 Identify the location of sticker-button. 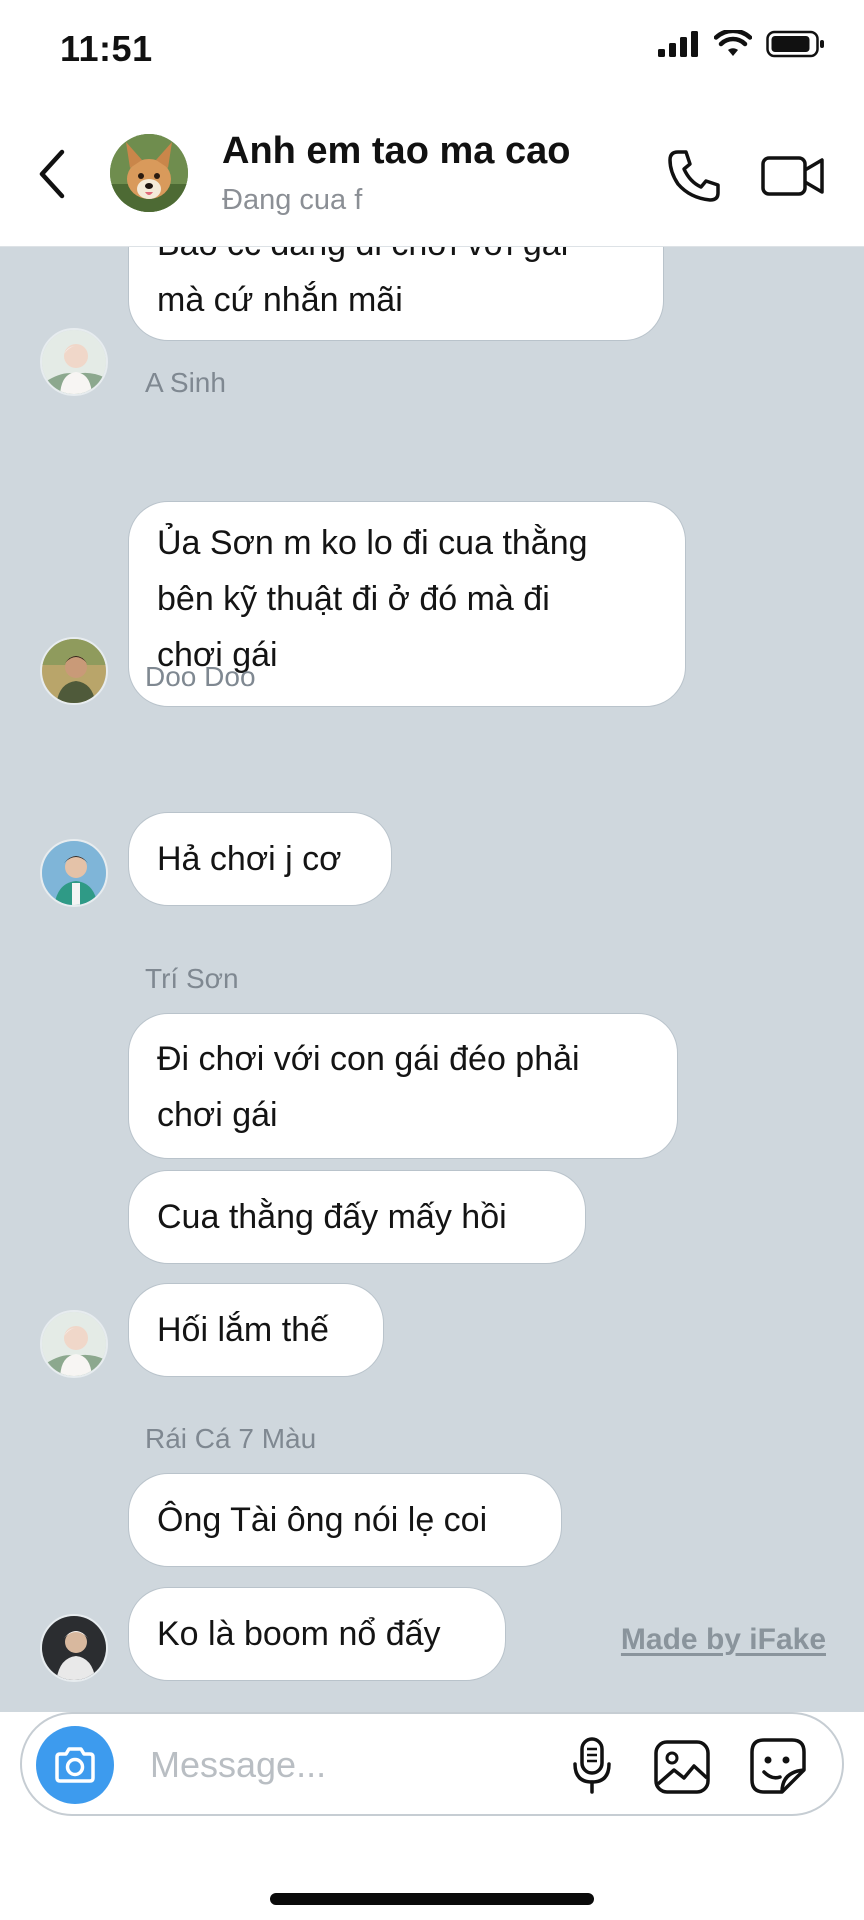
(778, 1766).